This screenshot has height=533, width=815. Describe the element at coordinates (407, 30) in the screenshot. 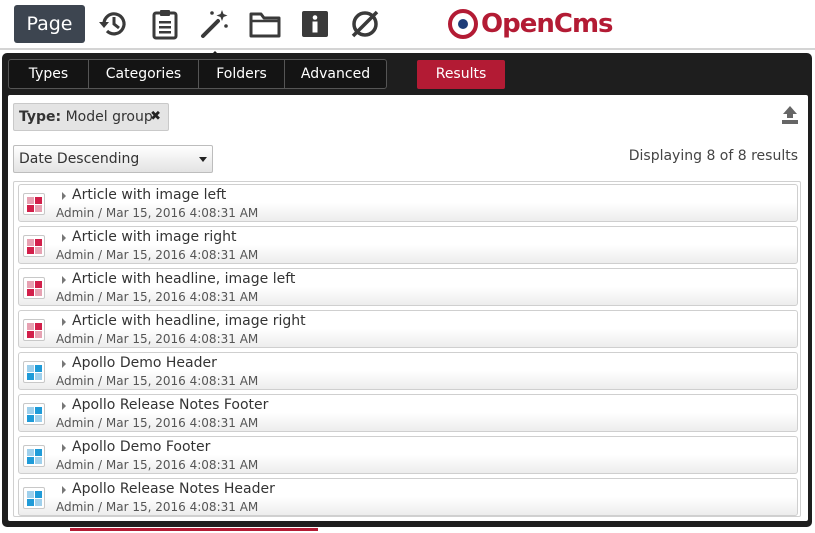

I see `toolbar: Page OpenCms` at that location.